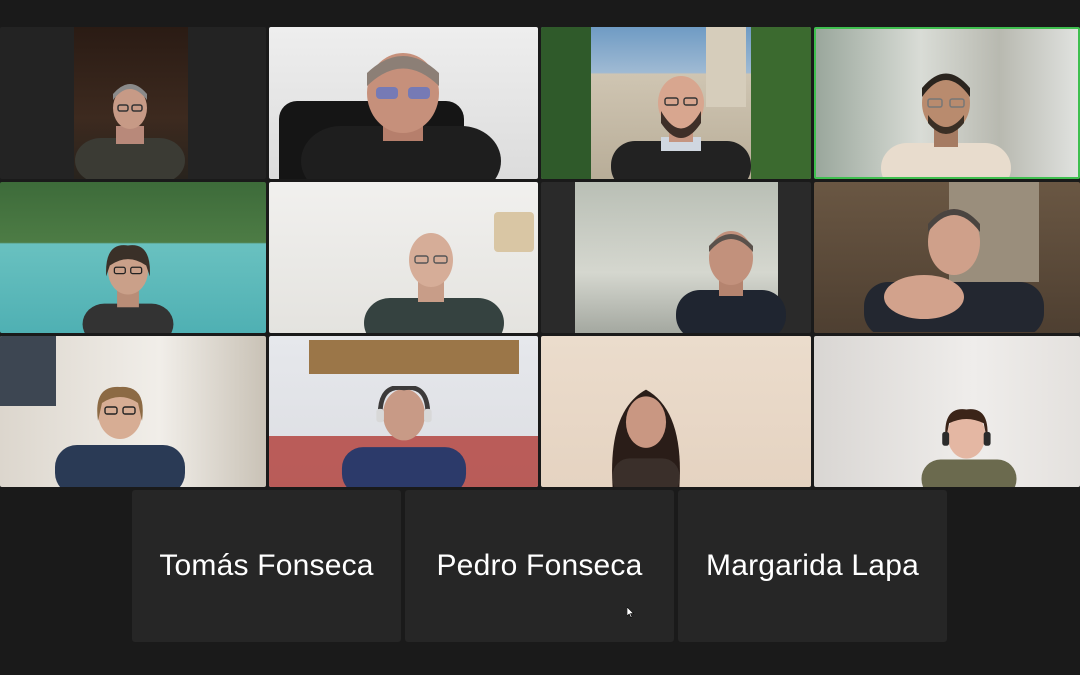 Image resolution: width=1080 pixels, height=675 pixels. I want to click on participant-name-tile: Pedro Fonseca, so click(539, 566).